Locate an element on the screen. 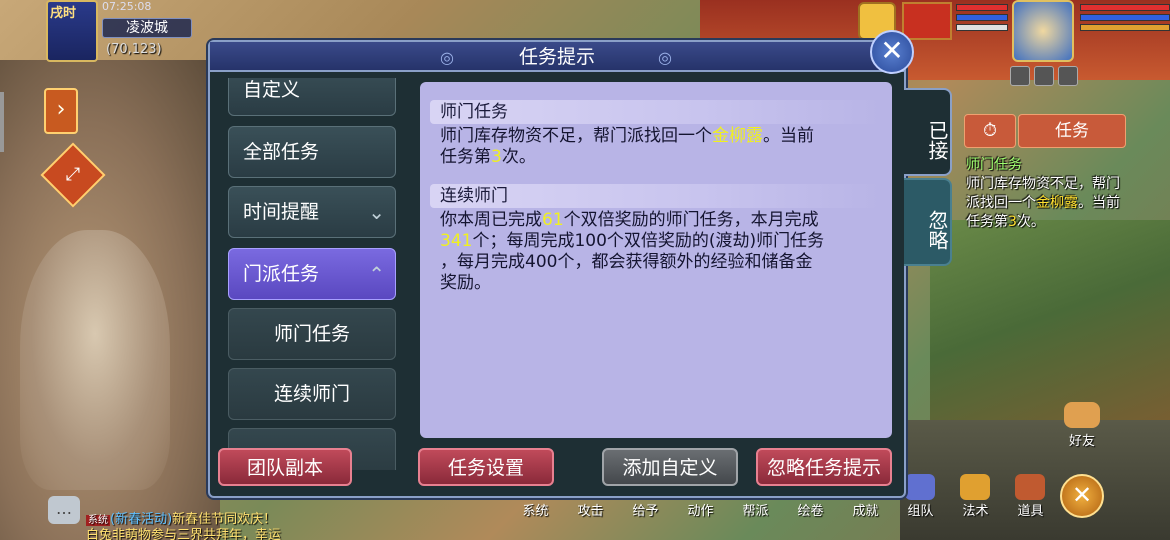  player-mp-bar is located at coordinates (1125, 17).